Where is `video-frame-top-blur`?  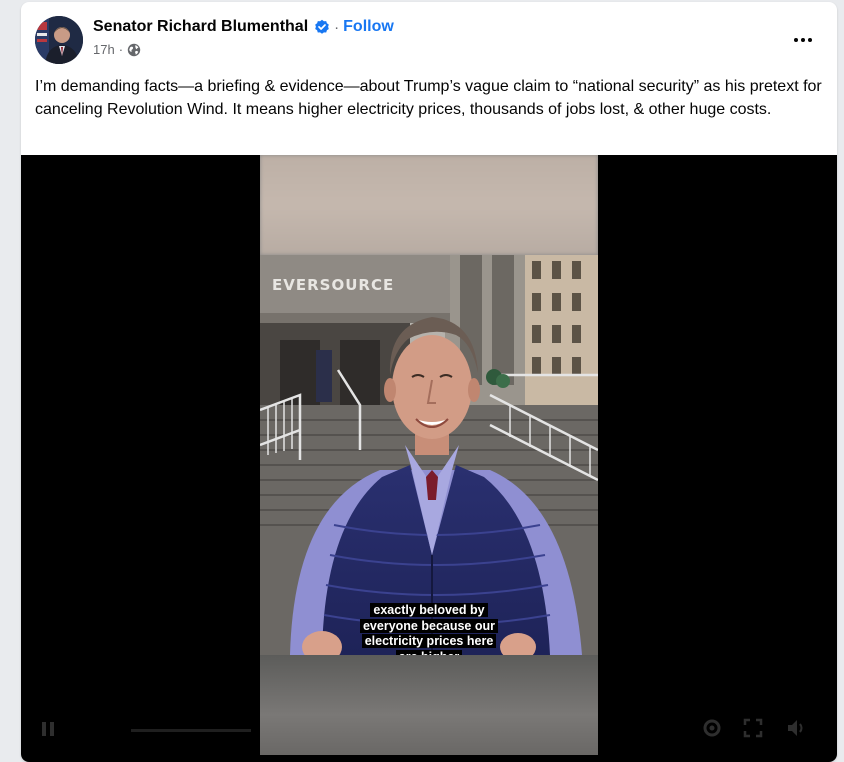 video-frame-top-blur is located at coordinates (429, 205).